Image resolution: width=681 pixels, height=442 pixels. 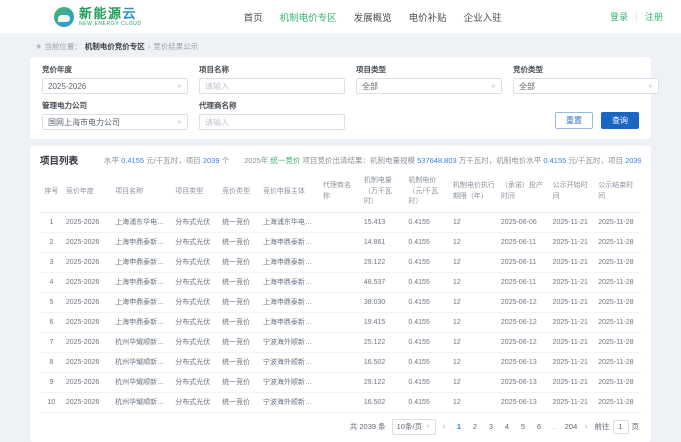 I want to click on ticker-segment: 2039, so click(x=211, y=160).